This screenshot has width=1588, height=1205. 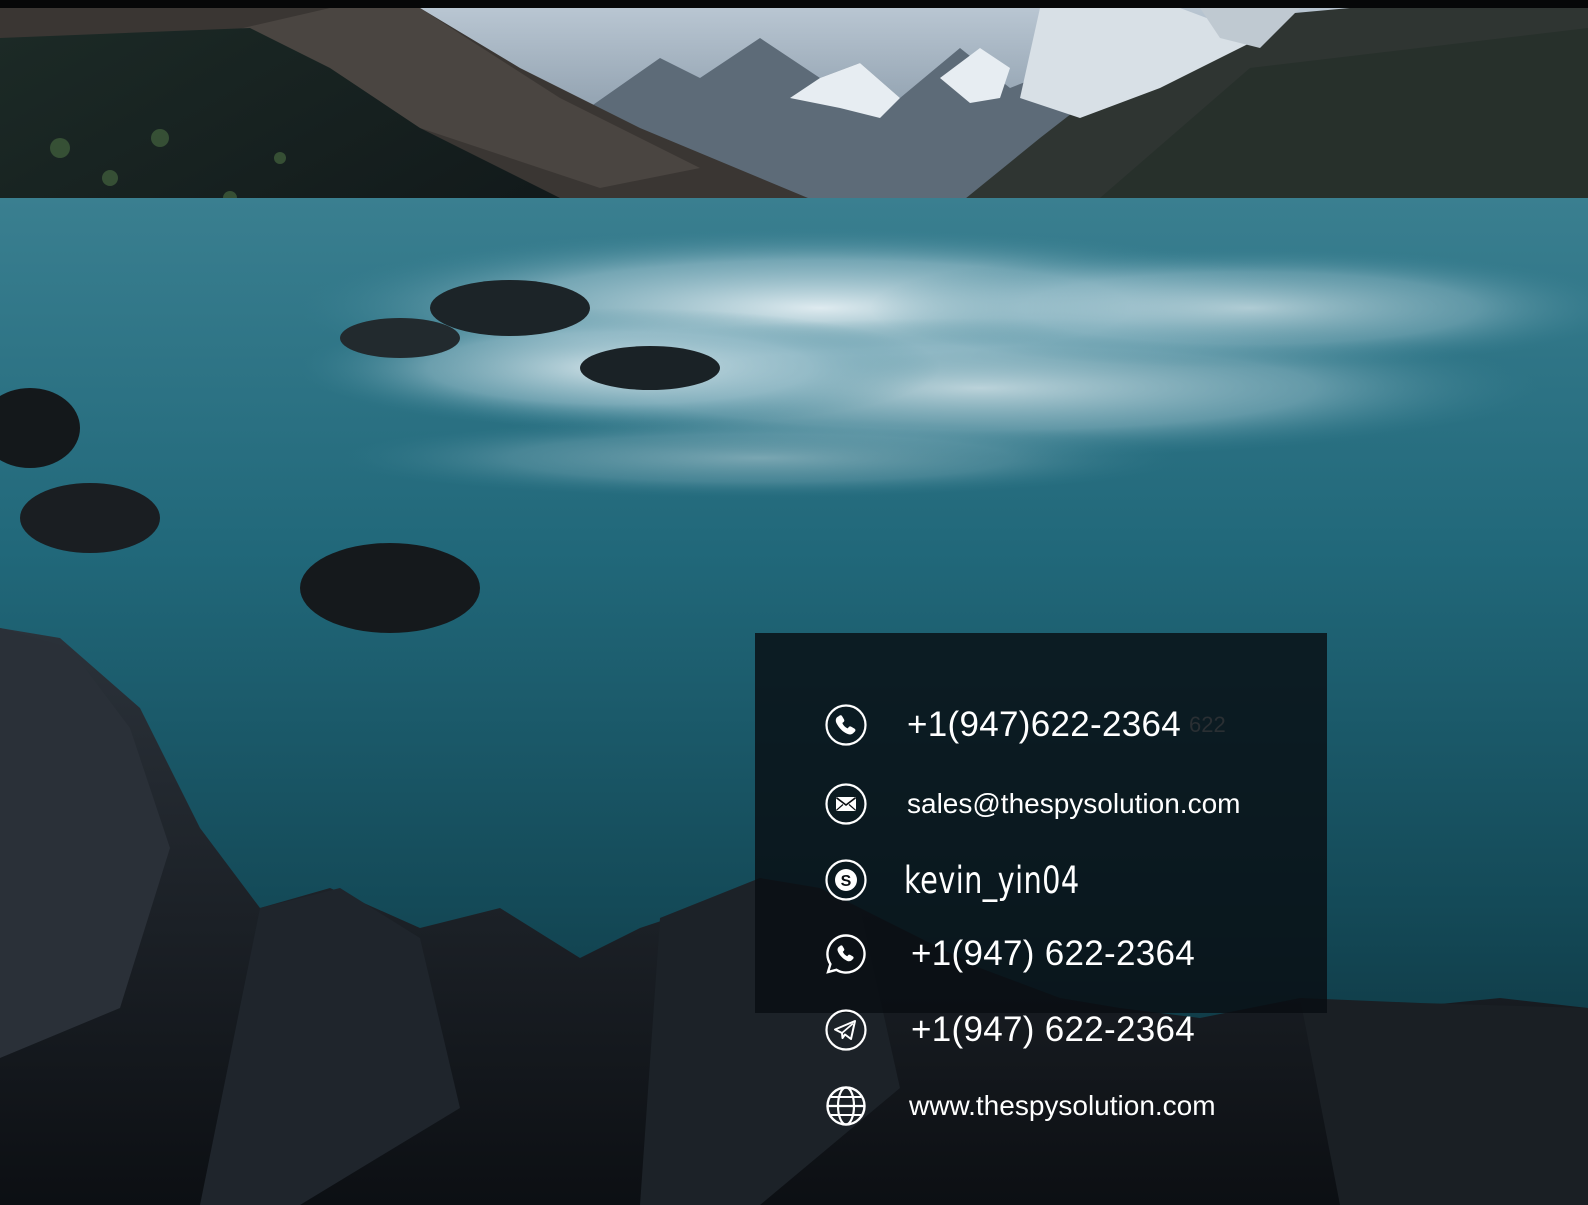 What do you see at coordinates (1044, 724) in the screenshot?
I see `phone-number: +1(947)622-2364` at bounding box center [1044, 724].